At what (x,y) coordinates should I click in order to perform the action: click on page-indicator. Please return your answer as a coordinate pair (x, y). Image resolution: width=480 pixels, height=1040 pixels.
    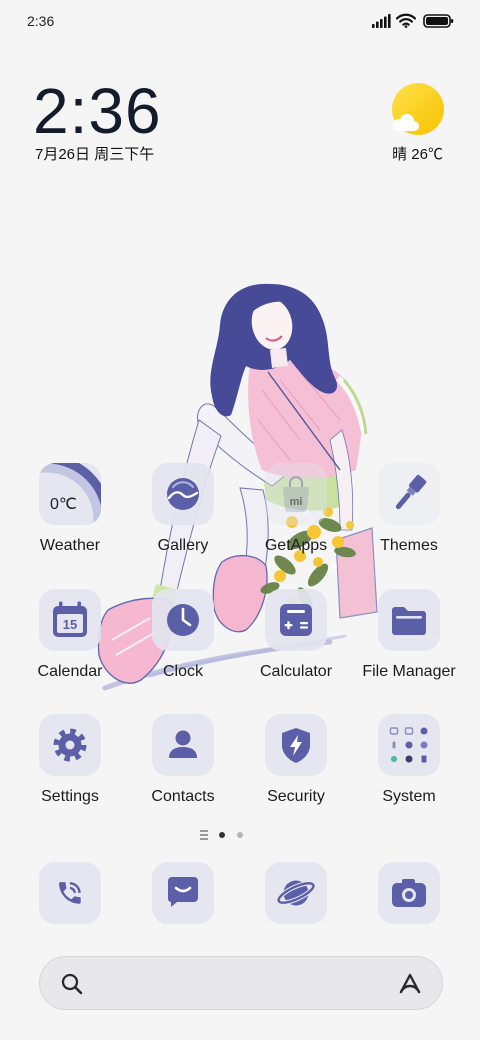
    Looking at the image, I should click on (222, 835).